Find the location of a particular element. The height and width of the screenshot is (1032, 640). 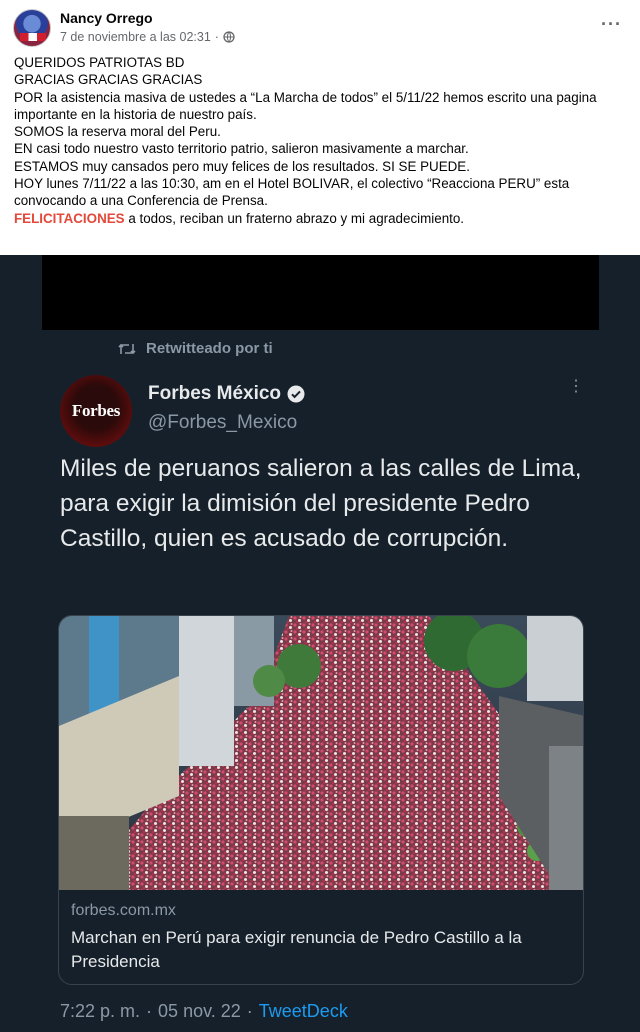

tweet-footer: 7:22 p. m. · 05 nov. 22 · TweetDeck is located at coordinates (204, 1011).